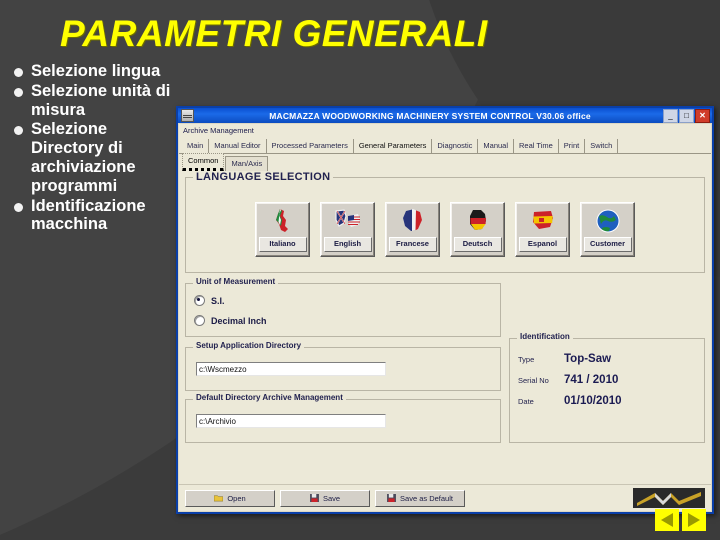  I want to click on sub-tab-strip: Common Man/Axis, so click(445, 162).